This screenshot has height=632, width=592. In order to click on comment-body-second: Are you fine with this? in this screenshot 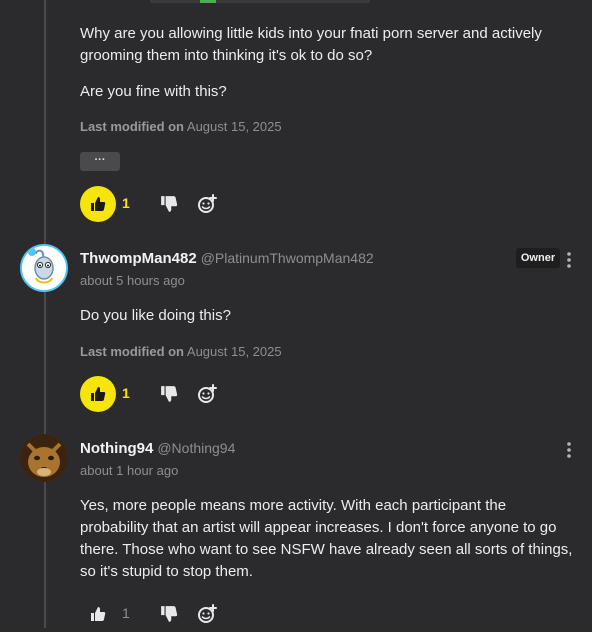, I will do `click(153, 91)`.